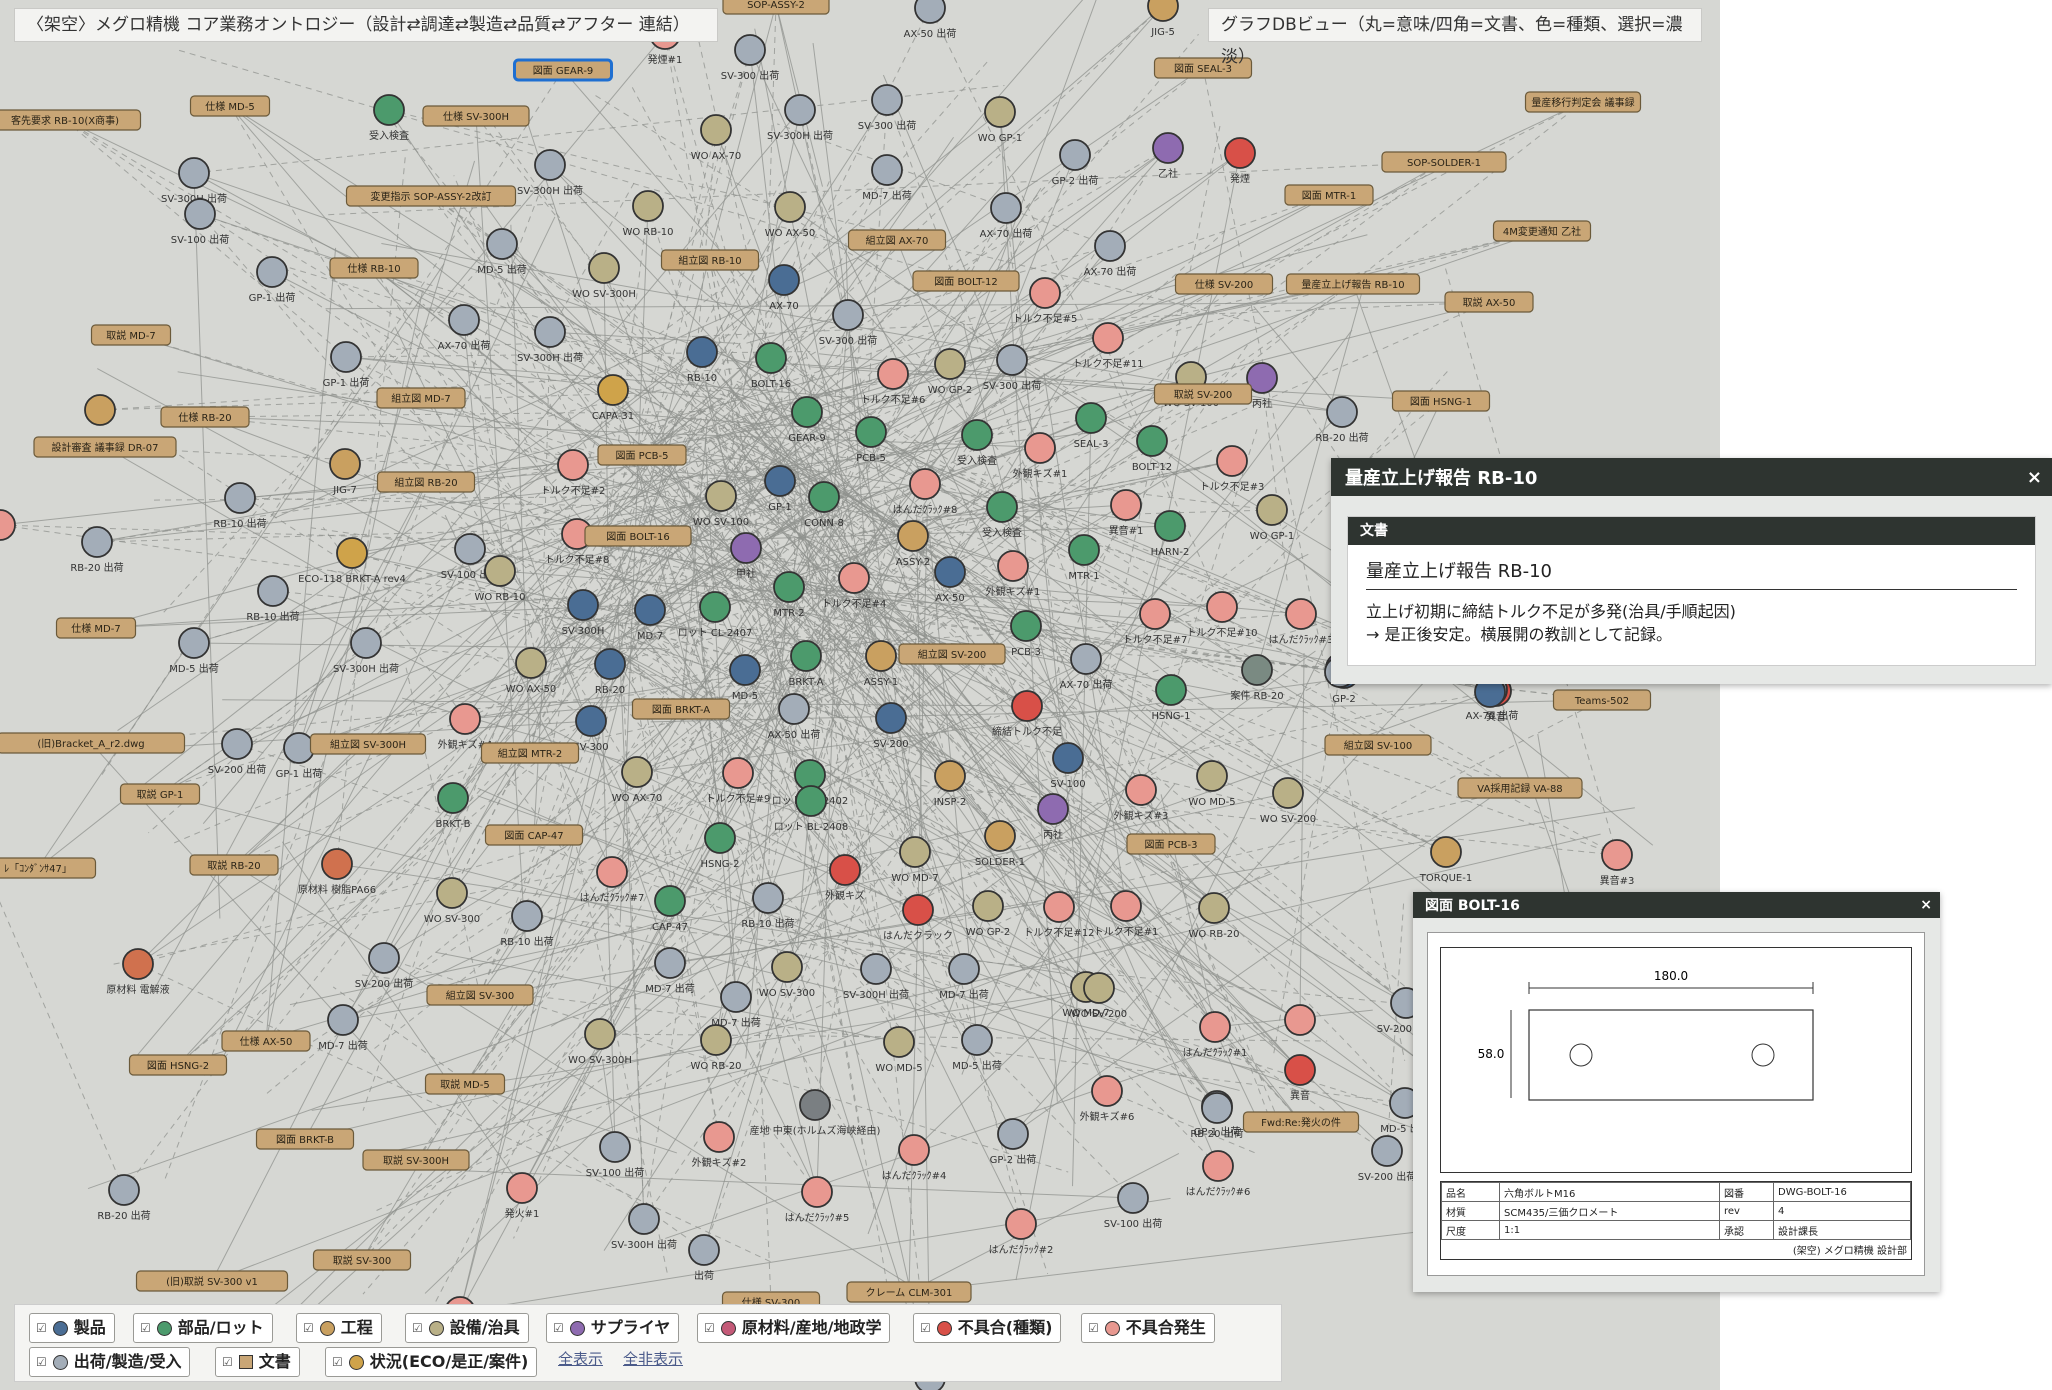  What do you see at coordinates (345, 472) in the screenshot?
I see `graph-node: JIG-7` at bounding box center [345, 472].